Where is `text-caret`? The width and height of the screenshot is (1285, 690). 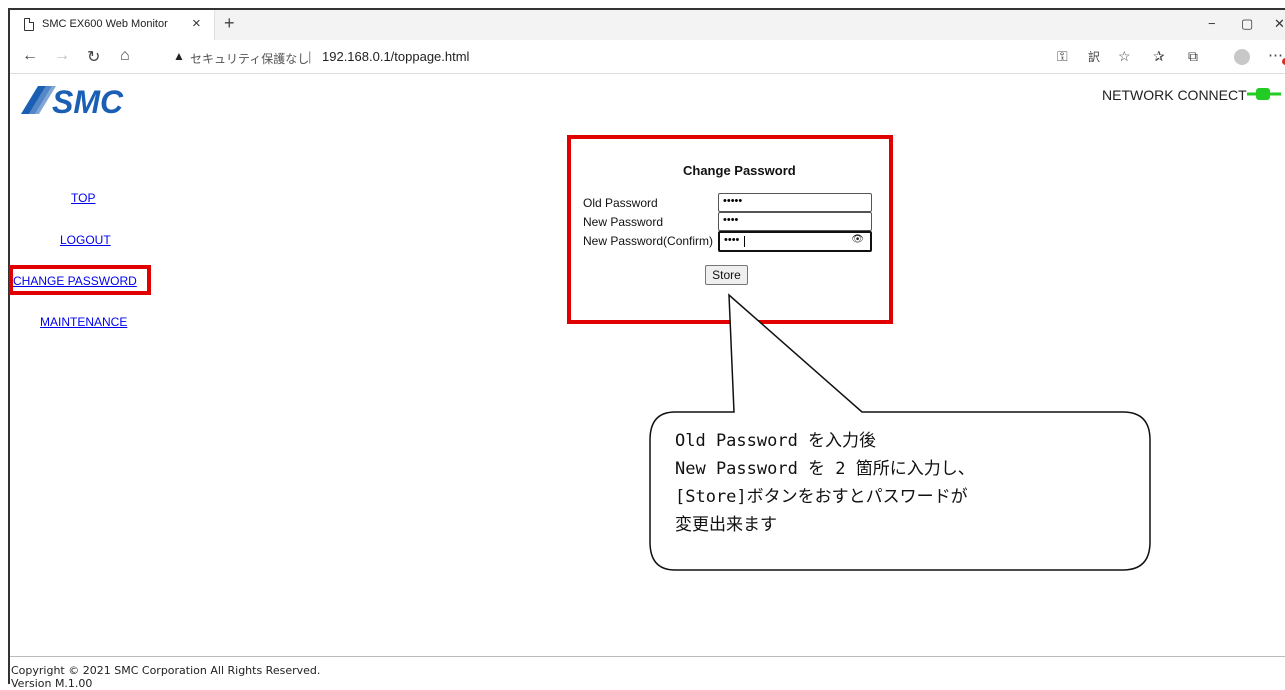
text-caret is located at coordinates (744, 241).